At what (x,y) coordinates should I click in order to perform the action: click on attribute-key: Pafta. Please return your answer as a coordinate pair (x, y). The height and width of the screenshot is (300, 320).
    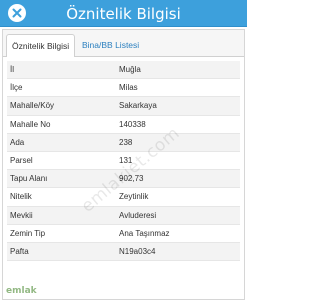
    Looking at the image, I should click on (19, 251).